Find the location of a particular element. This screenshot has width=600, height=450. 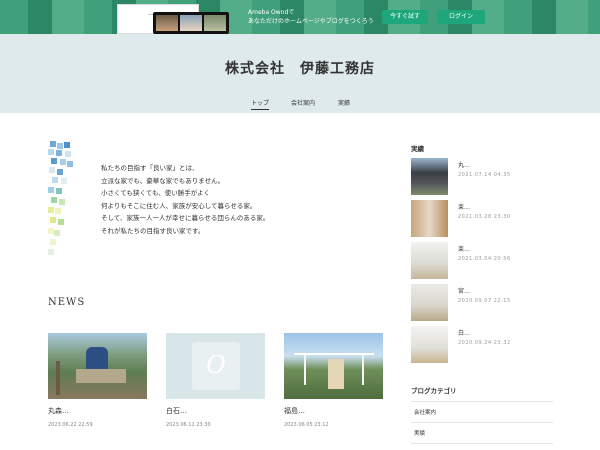

sidebar-post: 束… 2021.03.28 23:30 is located at coordinates (482, 218).